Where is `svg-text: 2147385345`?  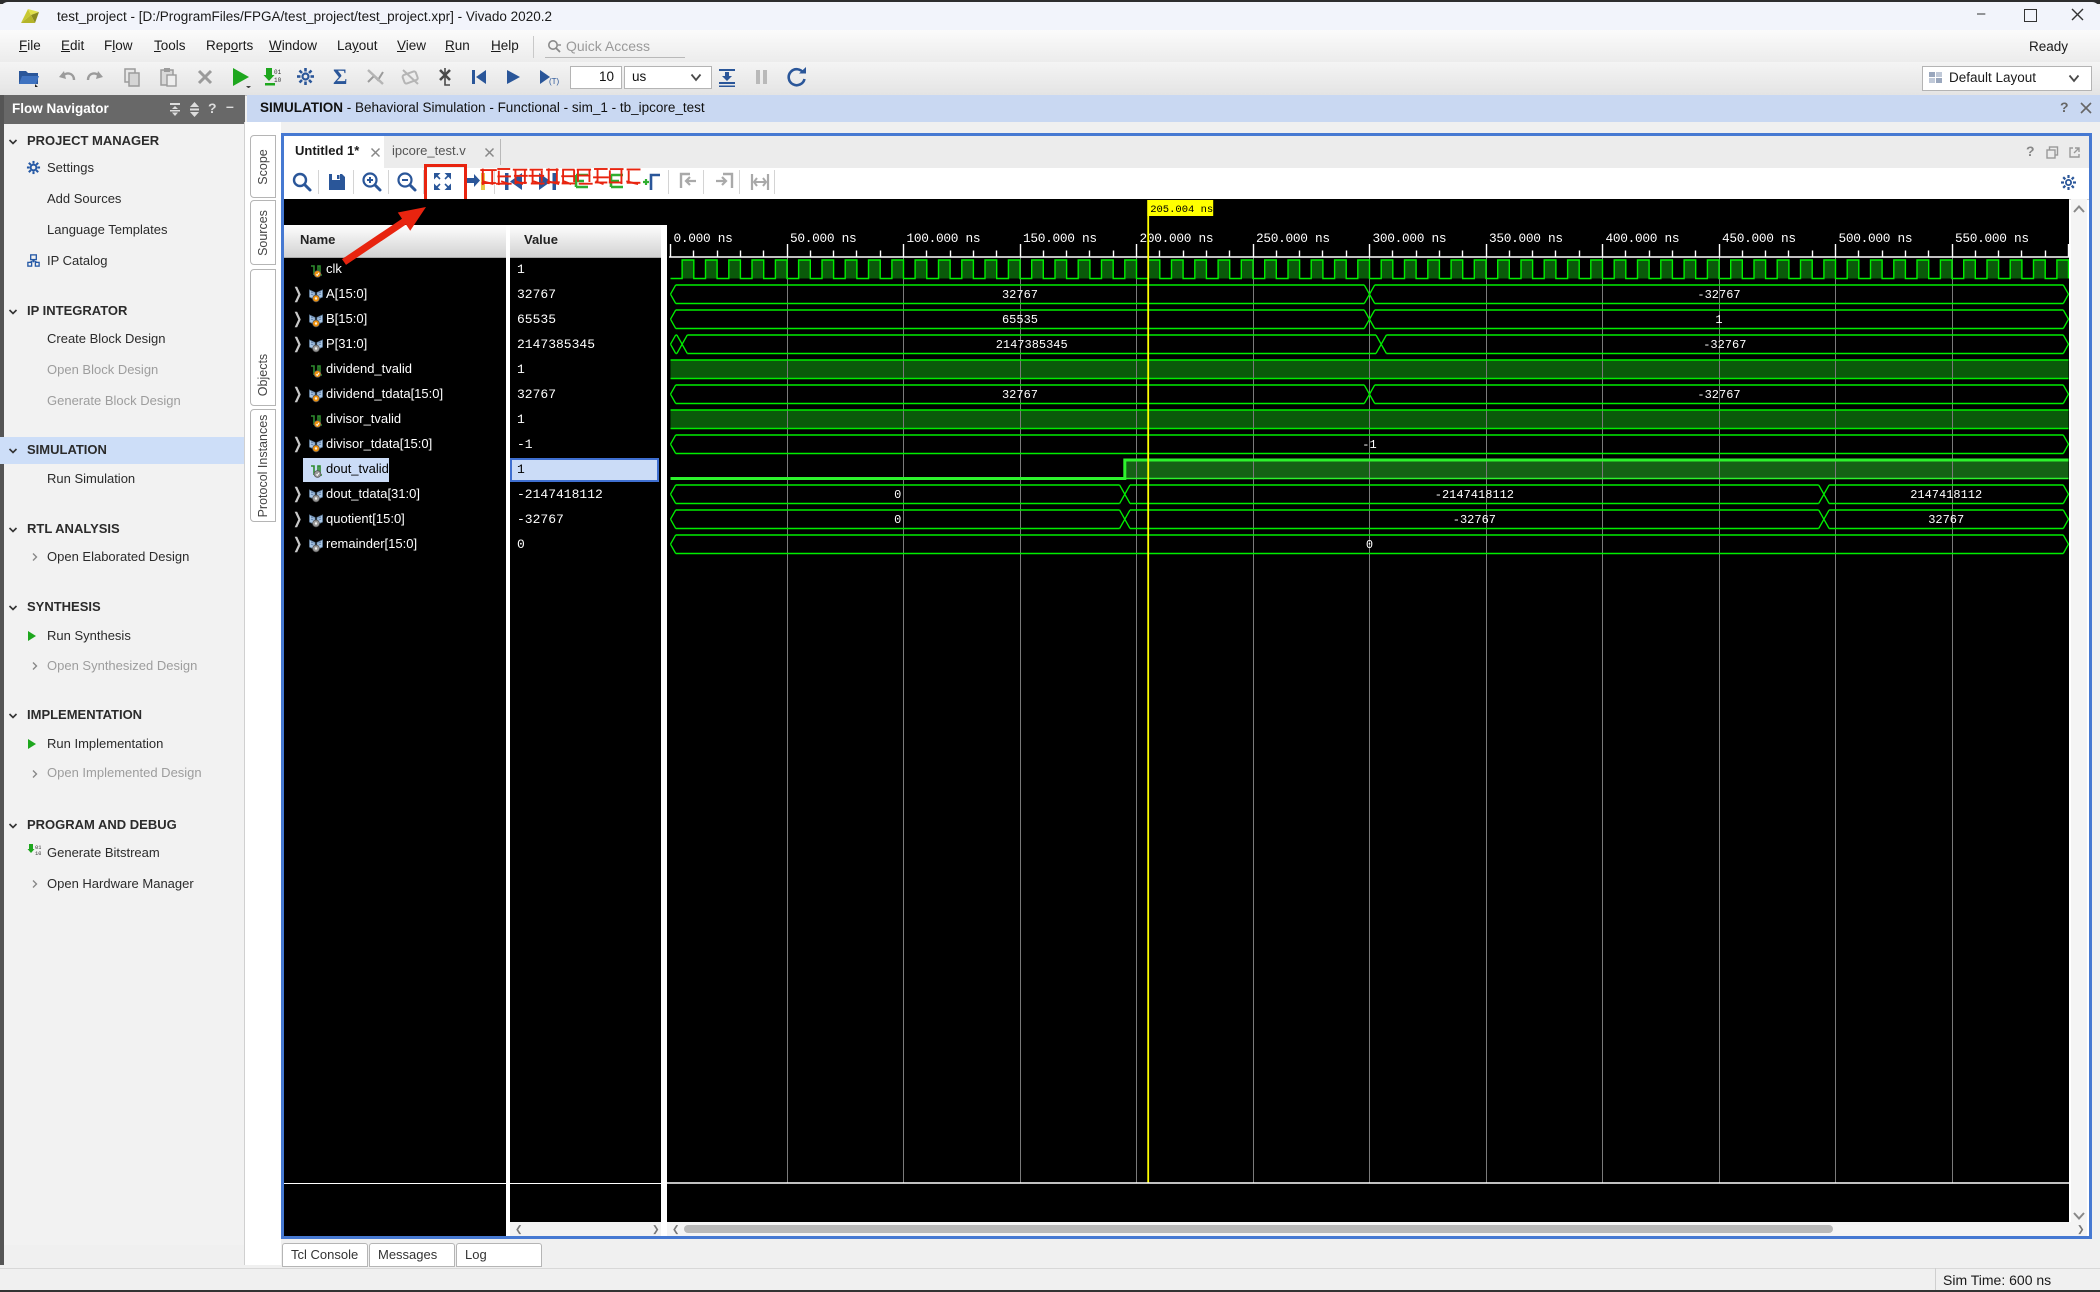 svg-text: 2147385345 is located at coordinates (1032, 345).